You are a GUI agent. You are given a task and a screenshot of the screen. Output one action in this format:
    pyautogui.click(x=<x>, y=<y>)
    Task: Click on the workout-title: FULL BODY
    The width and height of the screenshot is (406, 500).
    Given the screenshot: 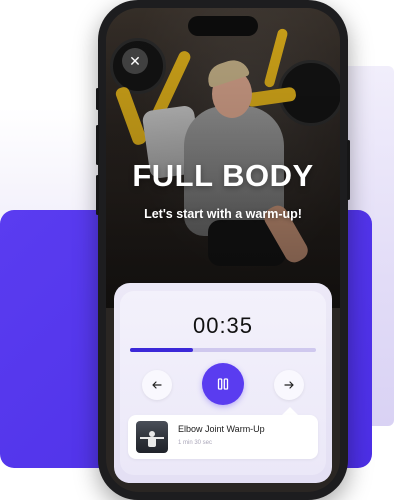 What is the action you would take?
    pyautogui.click(x=223, y=175)
    